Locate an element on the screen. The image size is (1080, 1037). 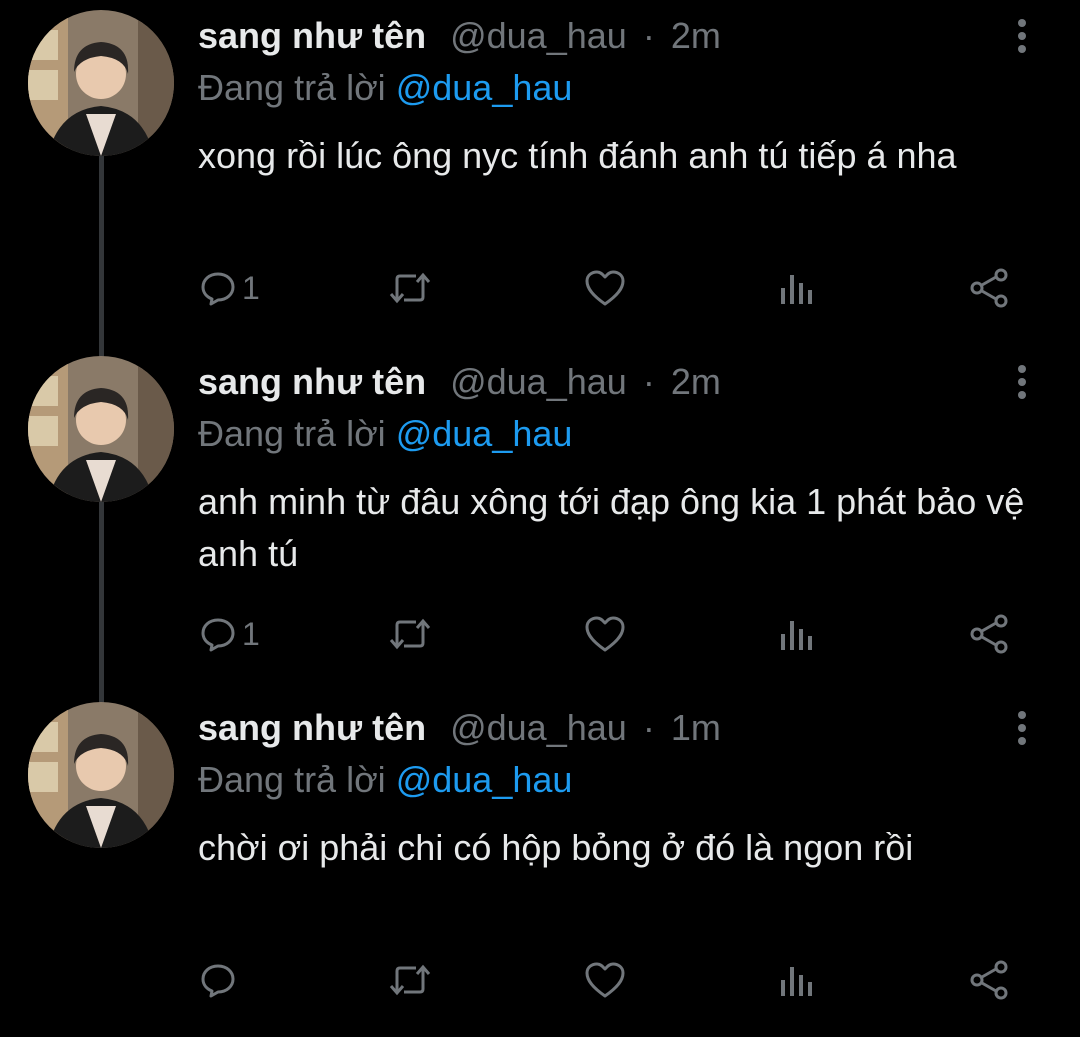
reply-button is located at coordinates (221, 980).